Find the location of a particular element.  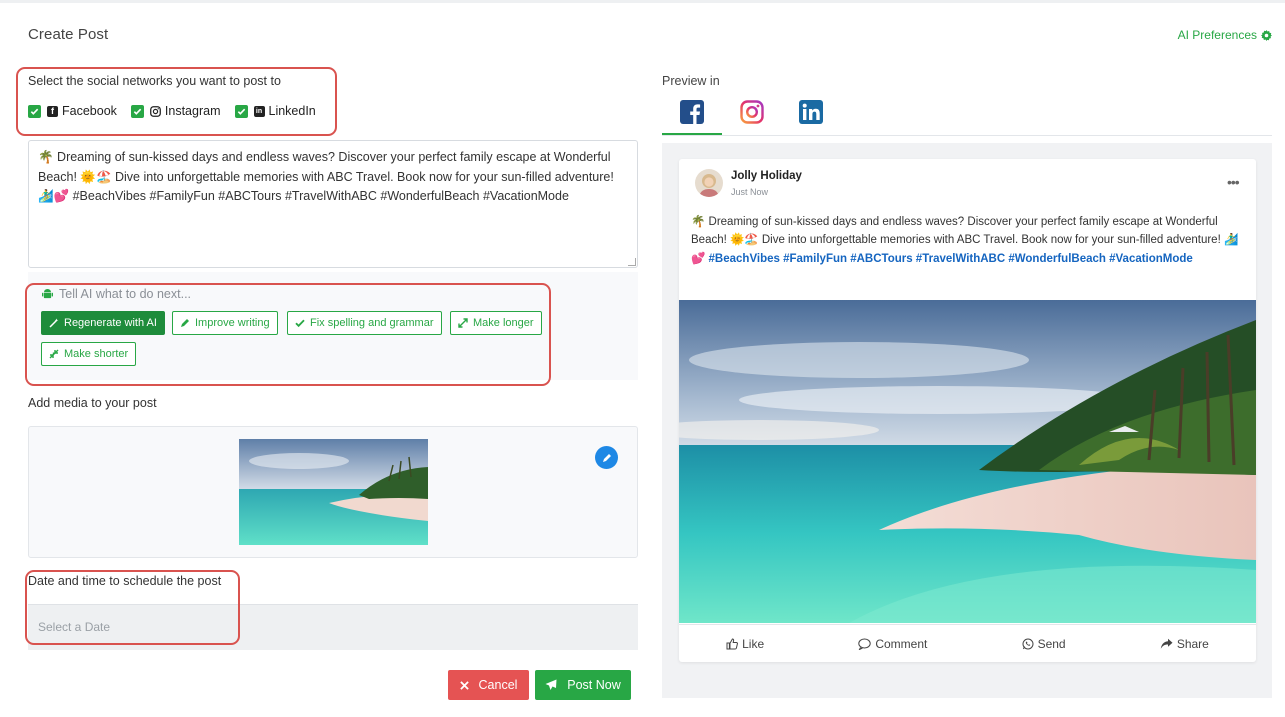

ai-preferences-label: AI Preferences is located at coordinates (1217, 35).